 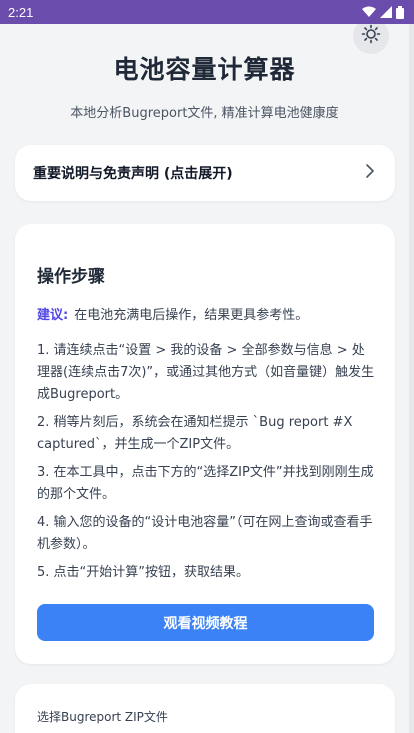 What do you see at coordinates (205, 533) in the screenshot?
I see `step-item: 4. 输入您的设备的“设计电池容量”（可在网上查询或查看手机参数）。` at bounding box center [205, 533].